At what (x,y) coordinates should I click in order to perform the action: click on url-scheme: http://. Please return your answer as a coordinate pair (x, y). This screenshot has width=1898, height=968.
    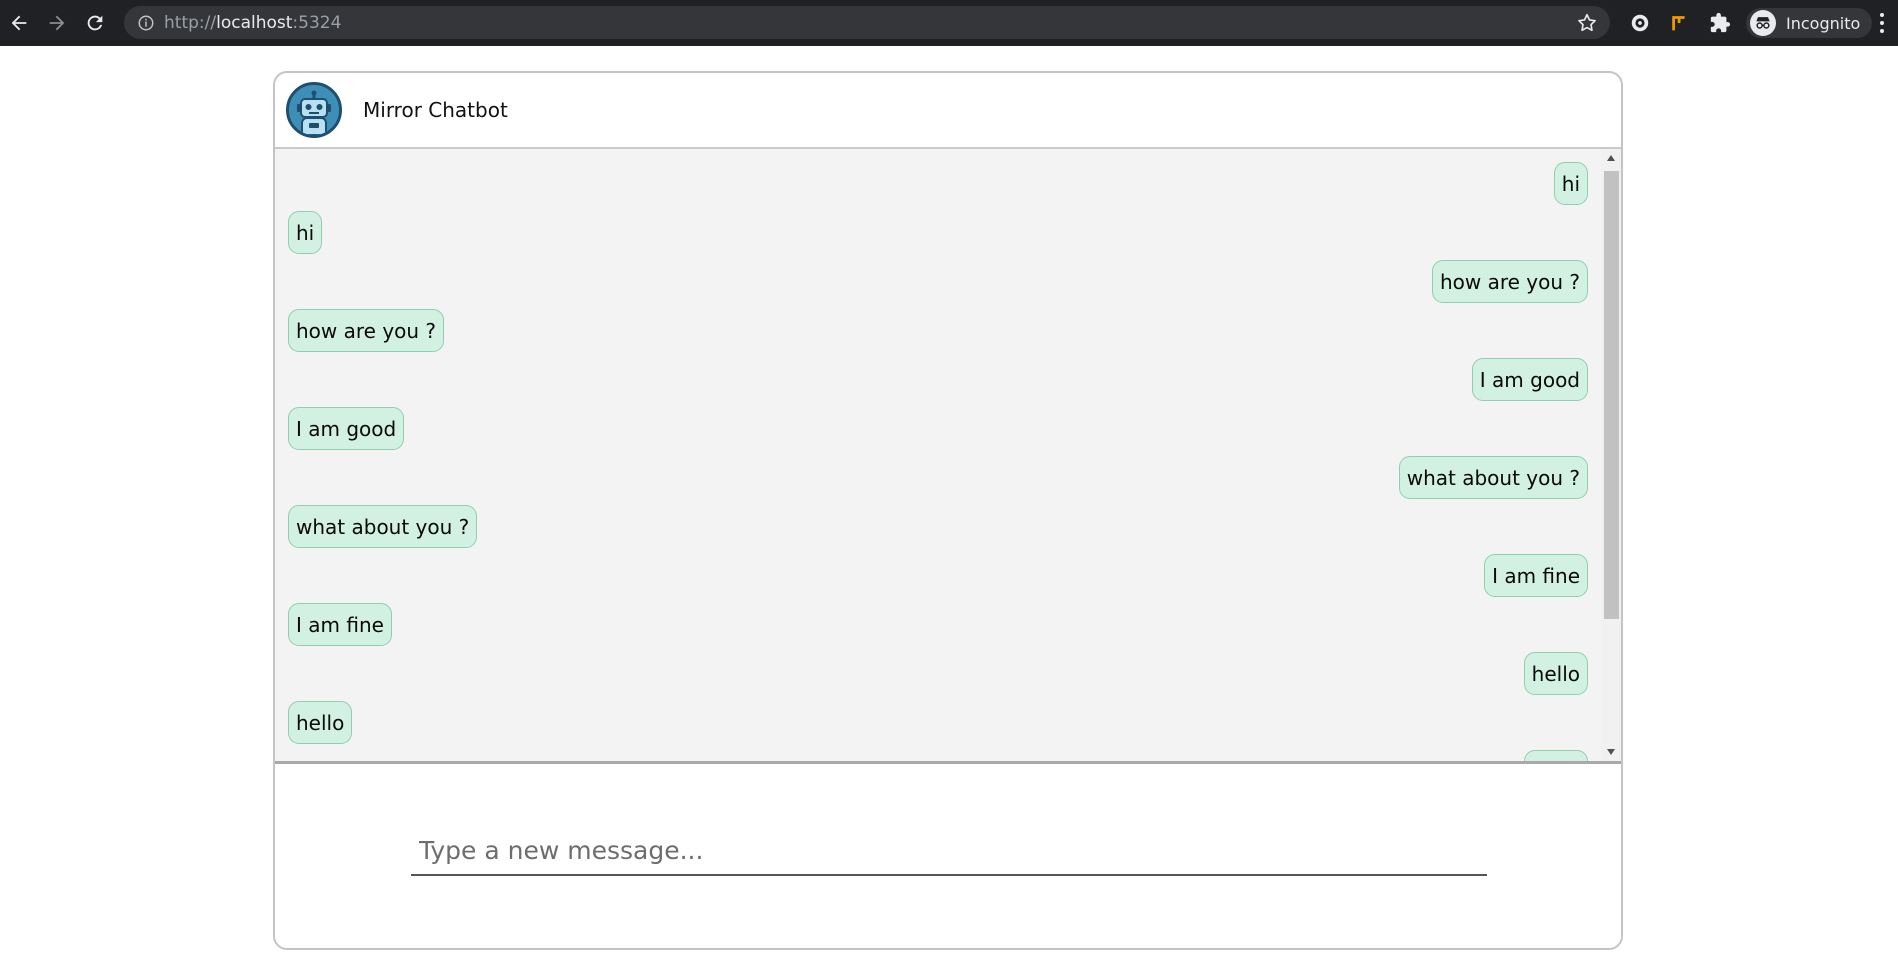
    Looking at the image, I should click on (190, 22).